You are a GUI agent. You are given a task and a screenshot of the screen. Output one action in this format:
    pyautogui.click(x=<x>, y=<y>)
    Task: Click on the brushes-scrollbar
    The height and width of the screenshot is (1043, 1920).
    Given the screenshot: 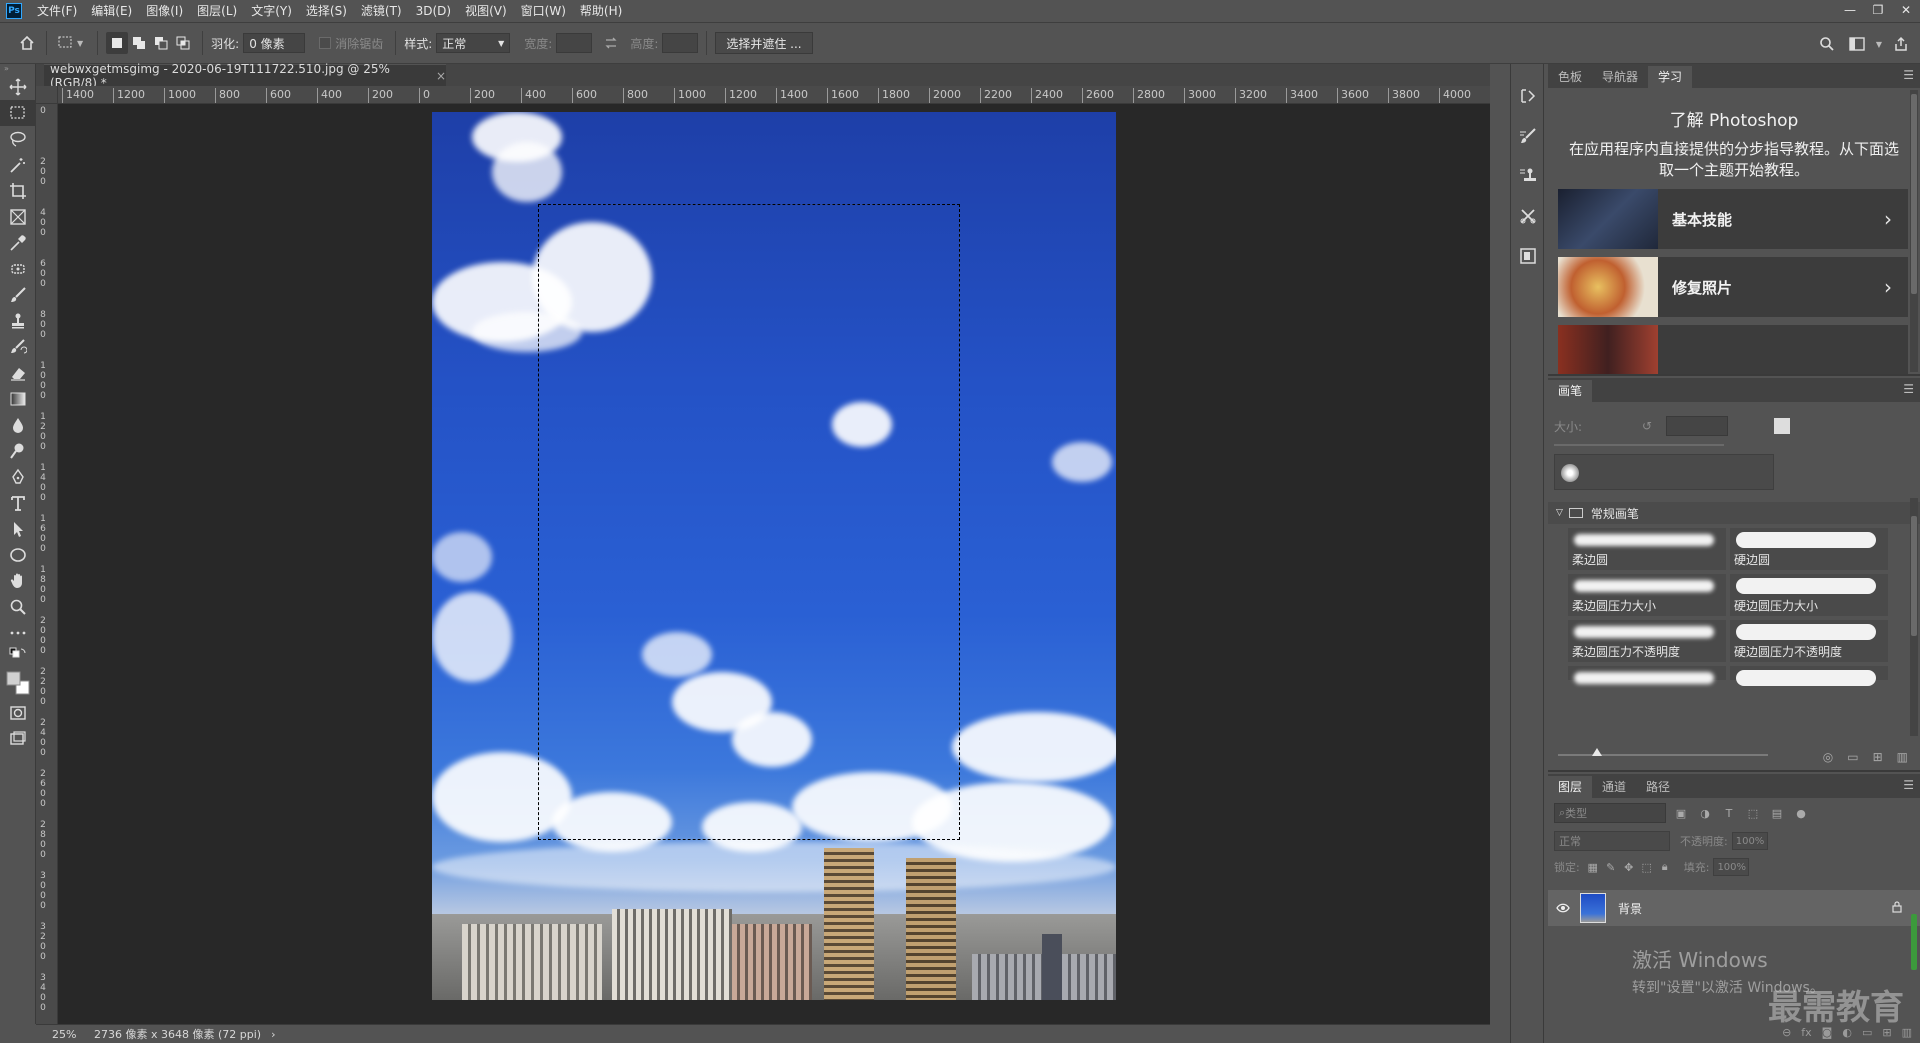 What is the action you would take?
    pyautogui.click(x=1914, y=617)
    